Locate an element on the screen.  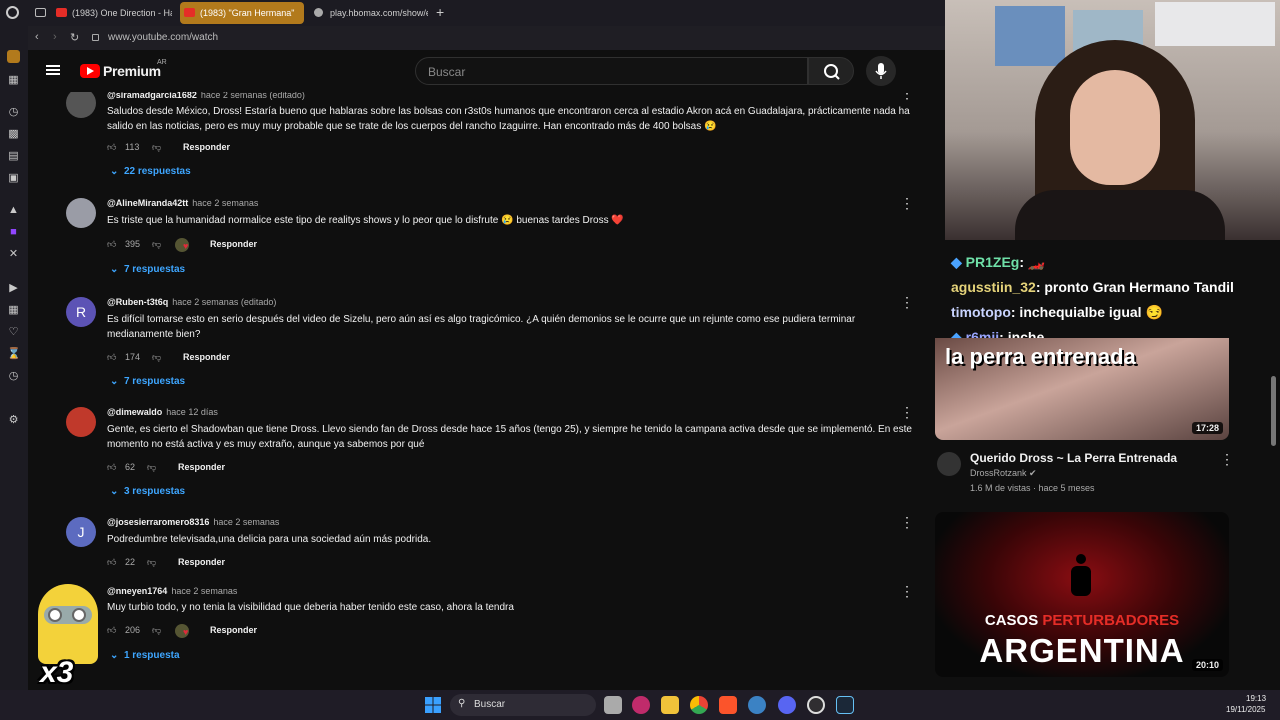
search-icon: ⚲ is located at coordinates (462, 703).